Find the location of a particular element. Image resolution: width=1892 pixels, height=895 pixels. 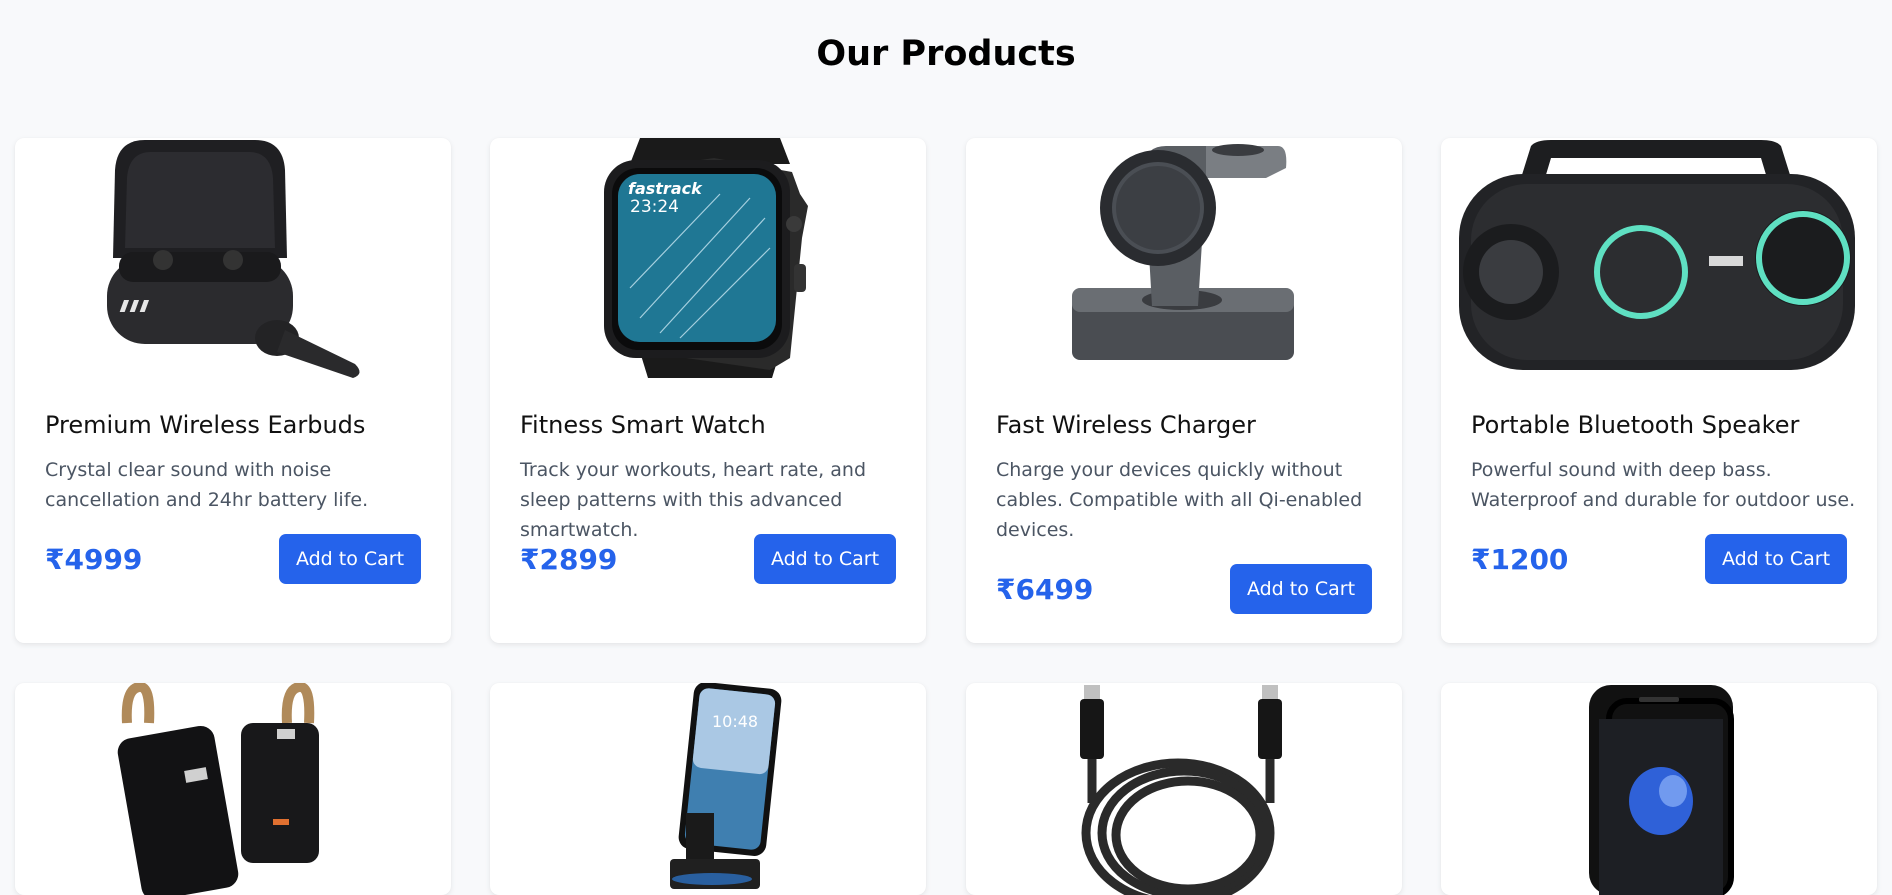

power-bank-image is located at coordinates (233, 789).